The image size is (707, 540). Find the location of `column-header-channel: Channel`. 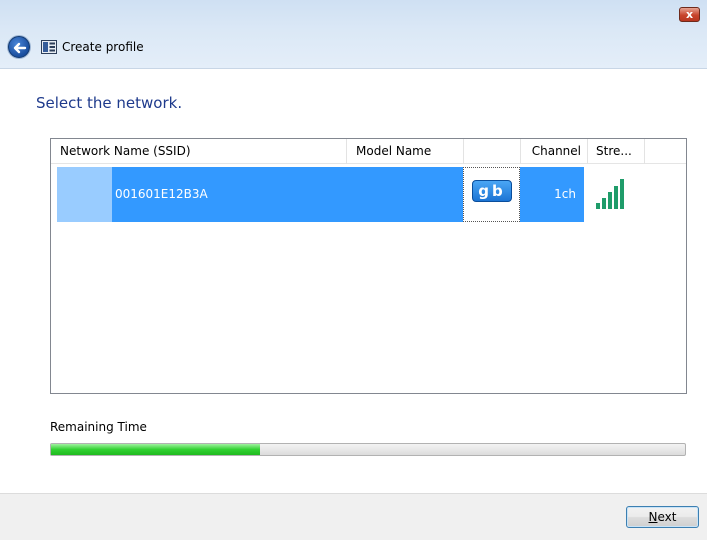

column-header-channel: Channel is located at coordinates (554, 151).